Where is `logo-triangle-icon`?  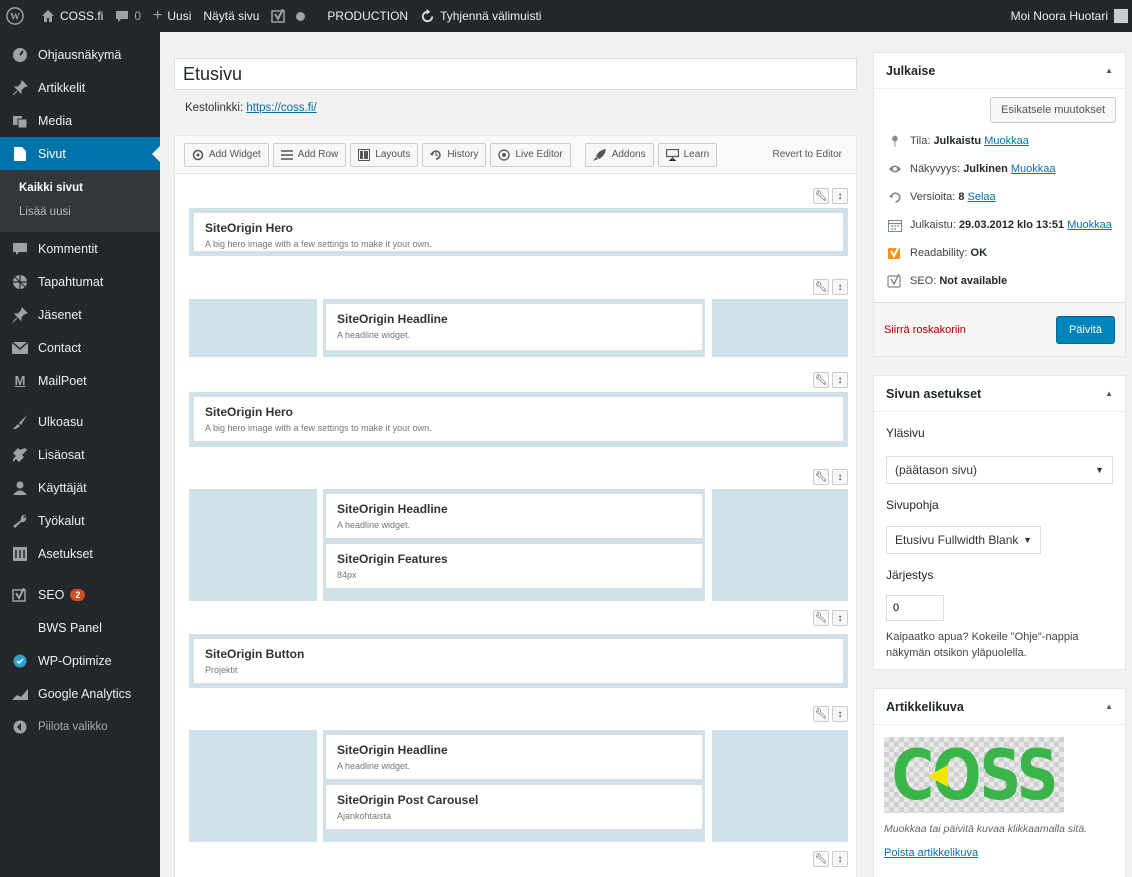
logo-triangle-icon is located at coordinates (938, 776).